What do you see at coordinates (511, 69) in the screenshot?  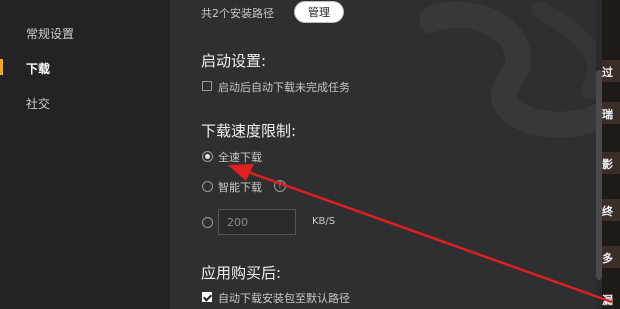 I see `background-decoration` at bounding box center [511, 69].